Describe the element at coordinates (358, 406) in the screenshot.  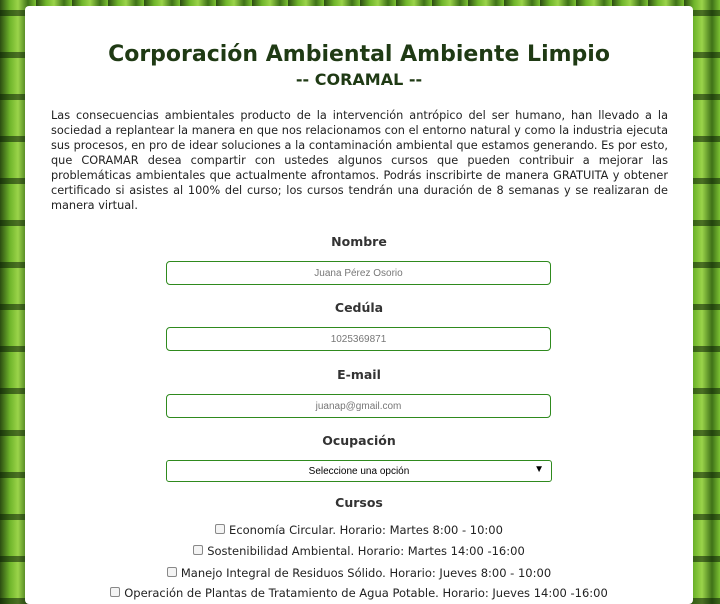
I see `email-input` at that location.